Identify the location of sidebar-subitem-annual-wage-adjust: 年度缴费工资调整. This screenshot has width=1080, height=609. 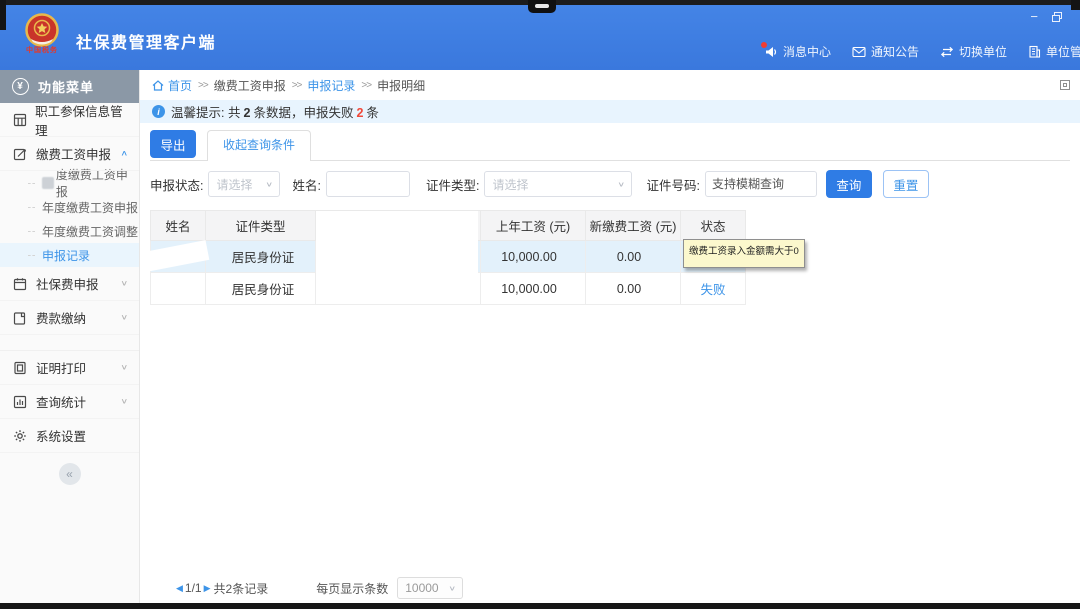
(69, 231).